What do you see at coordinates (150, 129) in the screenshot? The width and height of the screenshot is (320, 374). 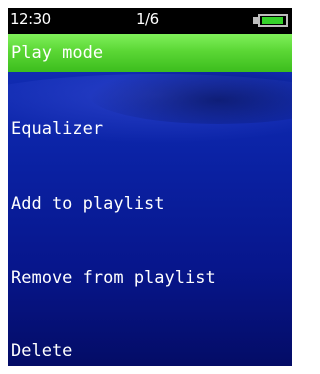 I see `menu-item-equalizer: Equalizer` at bounding box center [150, 129].